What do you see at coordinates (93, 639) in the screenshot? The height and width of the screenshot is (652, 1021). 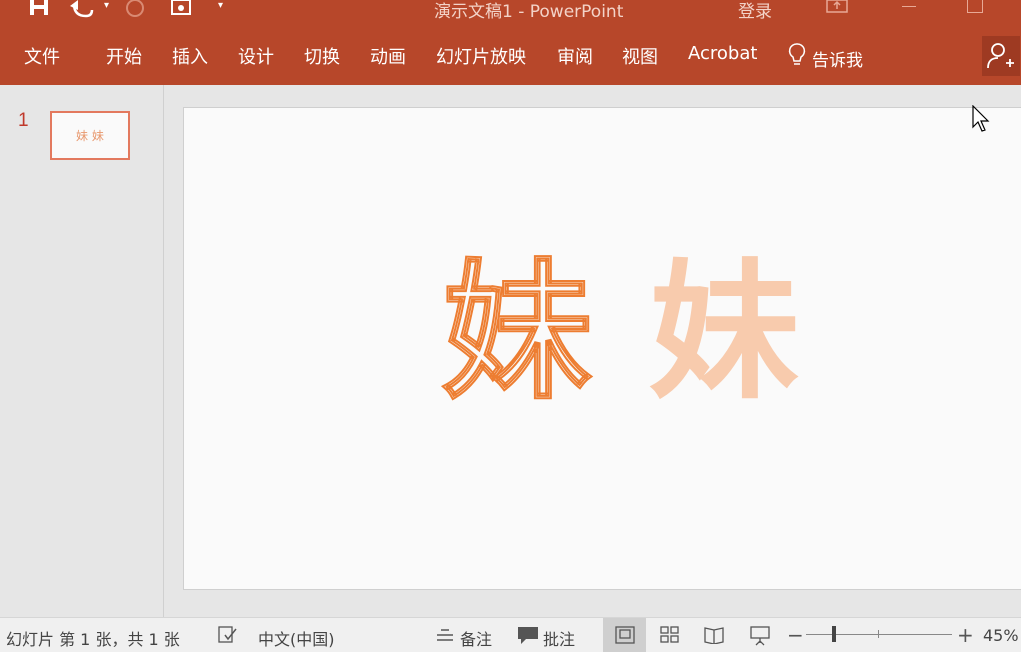 I see `slide-count-status: 幻灯片 第 1 张，共 1 张` at bounding box center [93, 639].